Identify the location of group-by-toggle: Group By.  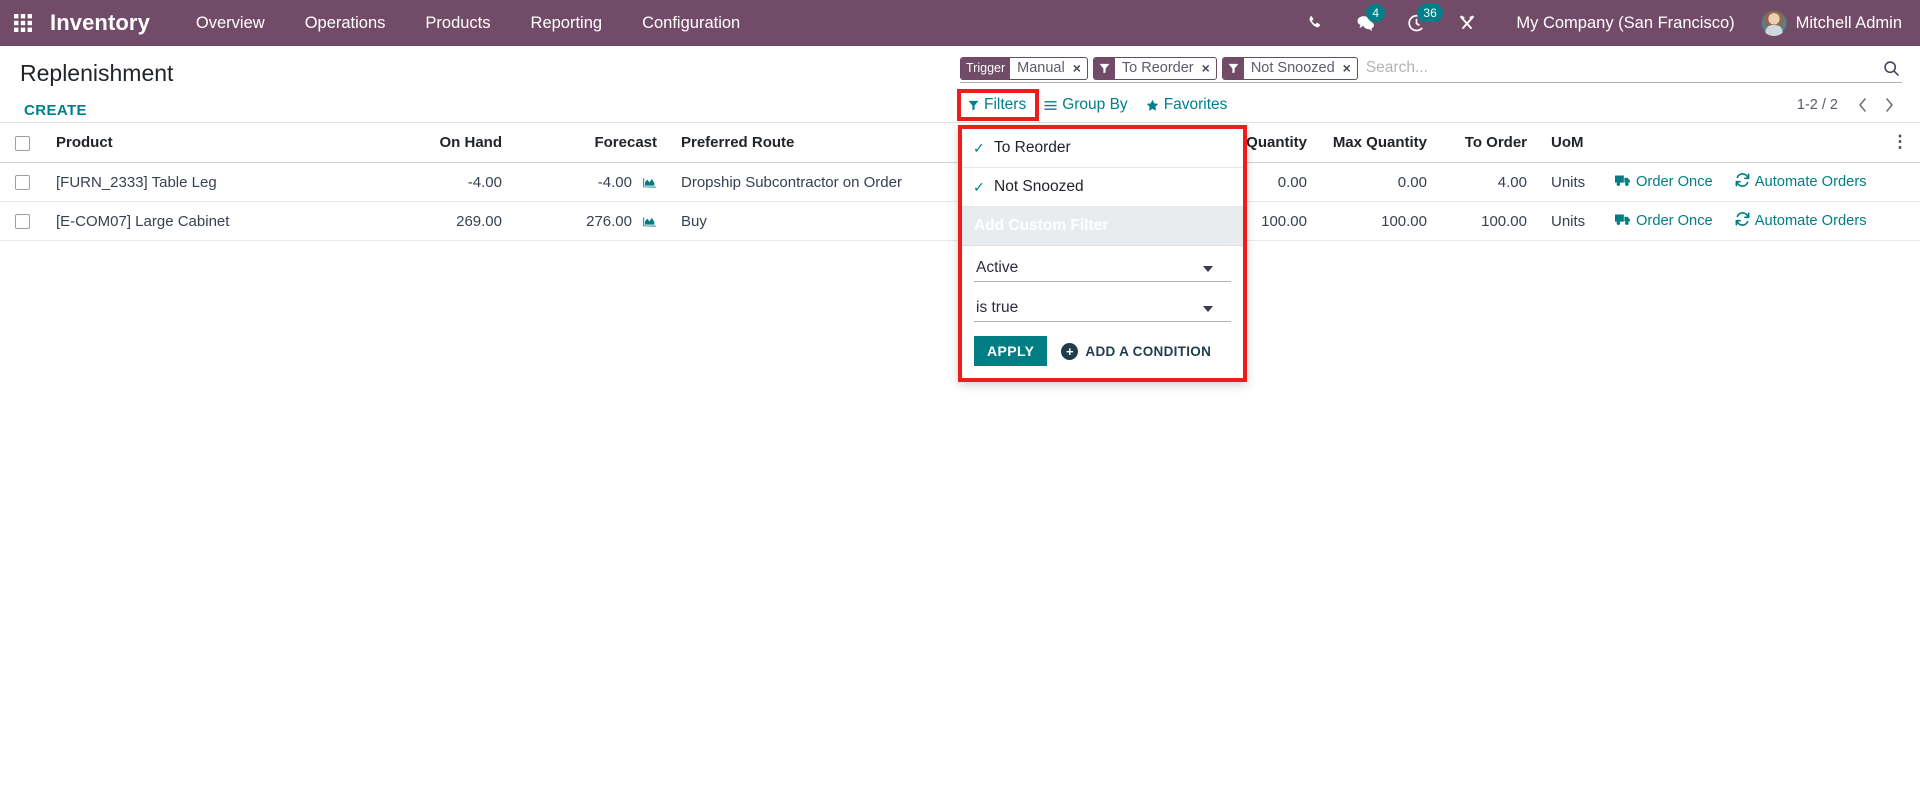
(1086, 105).